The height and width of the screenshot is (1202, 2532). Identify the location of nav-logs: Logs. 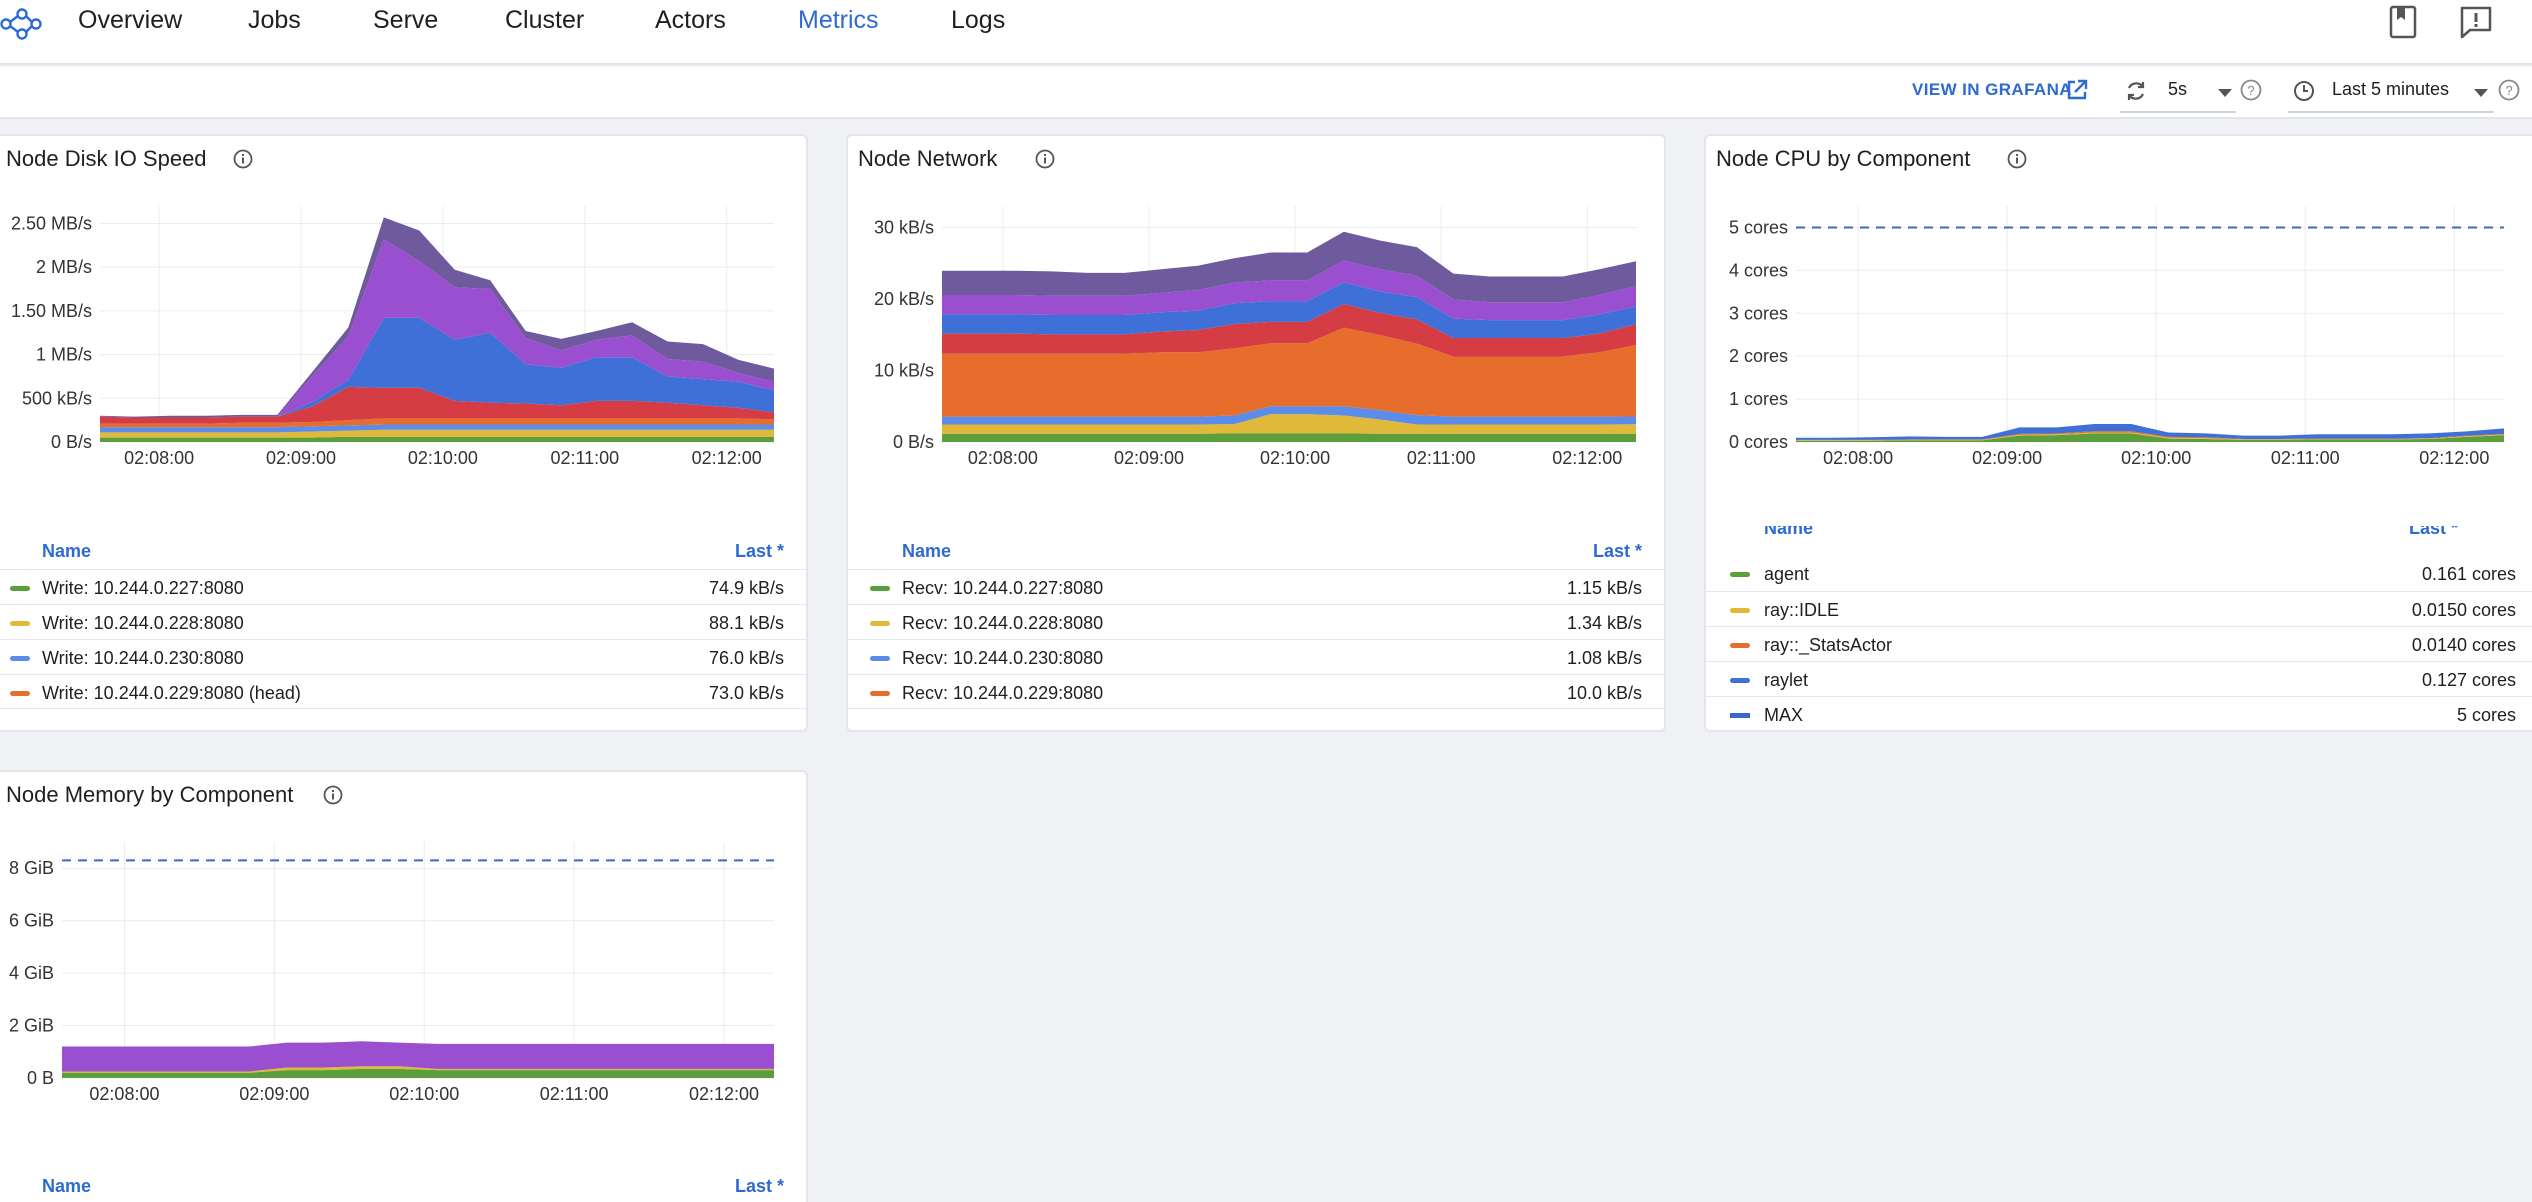
(978, 20).